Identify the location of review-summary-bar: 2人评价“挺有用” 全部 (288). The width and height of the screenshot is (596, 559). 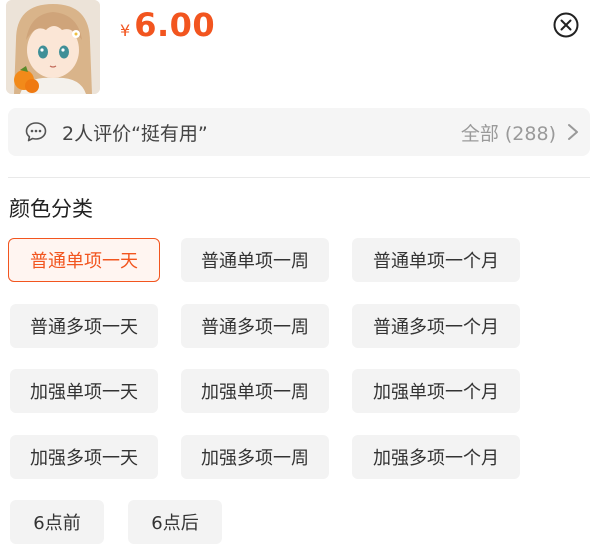
(299, 132).